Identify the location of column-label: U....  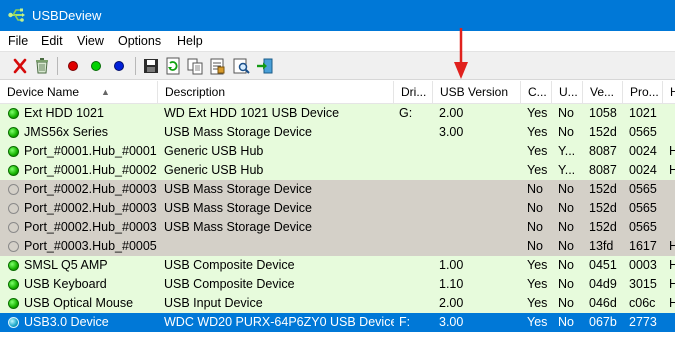
(568, 92).